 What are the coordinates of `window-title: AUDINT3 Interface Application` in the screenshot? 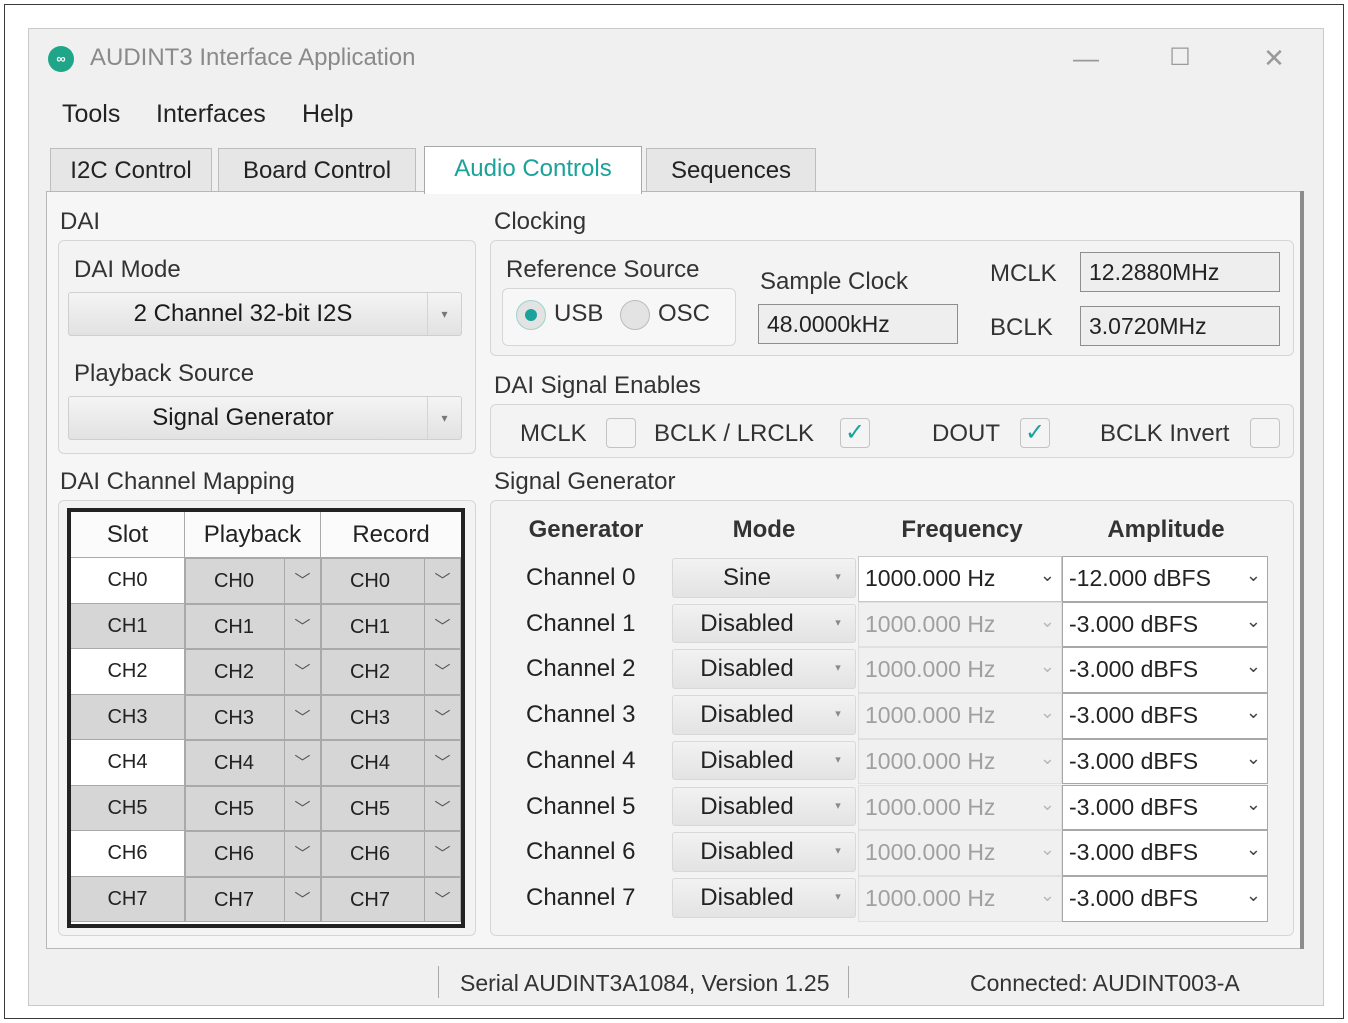 It's located at (253, 57).